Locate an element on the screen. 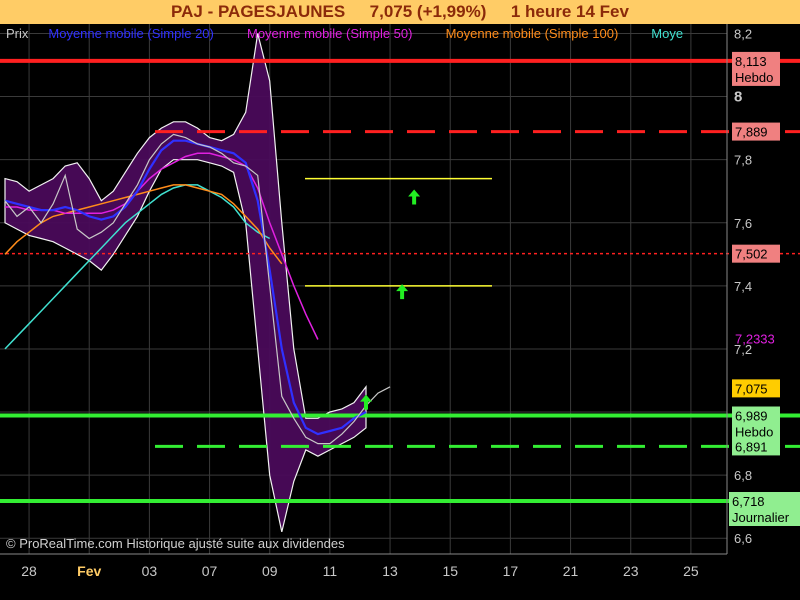  price-label-tag: 7,2333 is located at coordinates (755, 338).